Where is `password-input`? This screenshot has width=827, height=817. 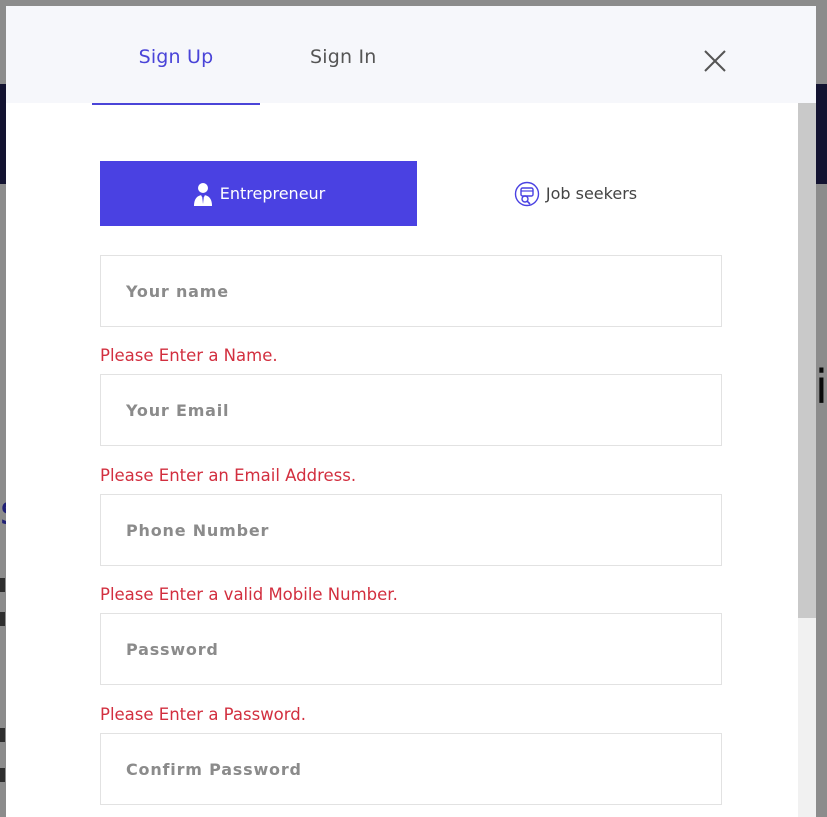
password-input is located at coordinates (411, 649).